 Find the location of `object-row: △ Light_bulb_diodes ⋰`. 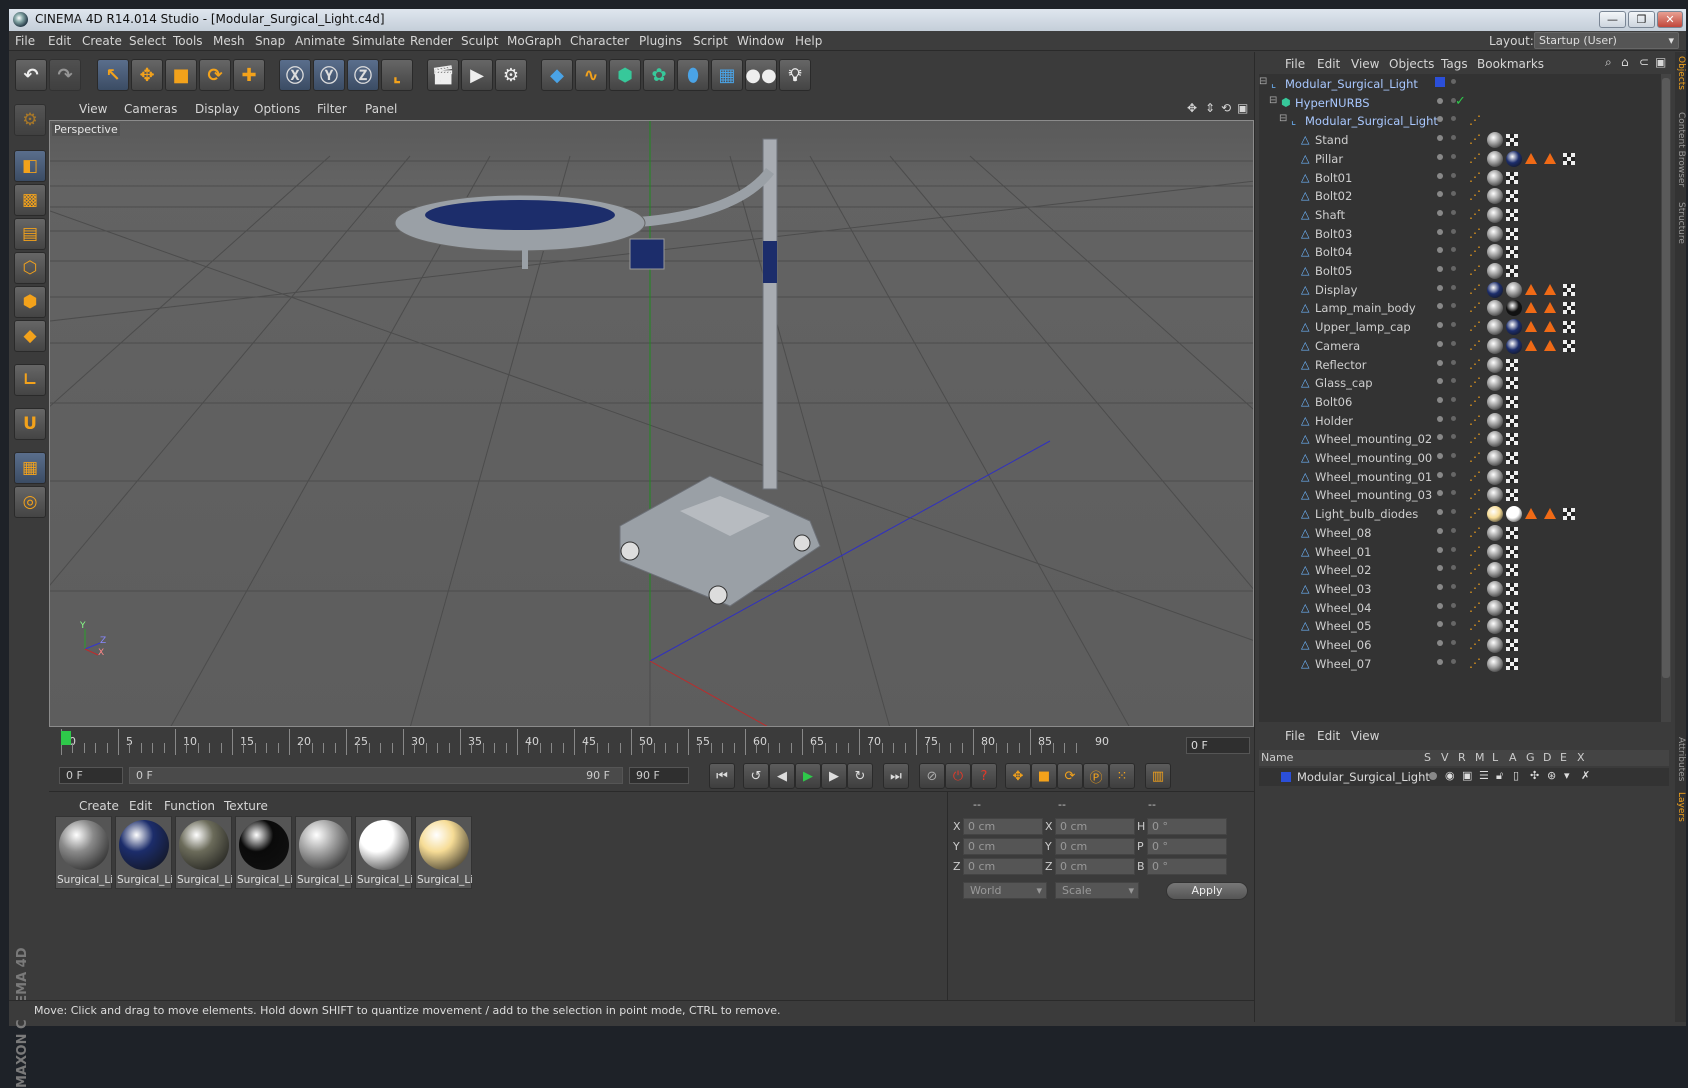

object-row: △ Light_bulb_diodes ⋰ is located at coordinates (1460, 514).